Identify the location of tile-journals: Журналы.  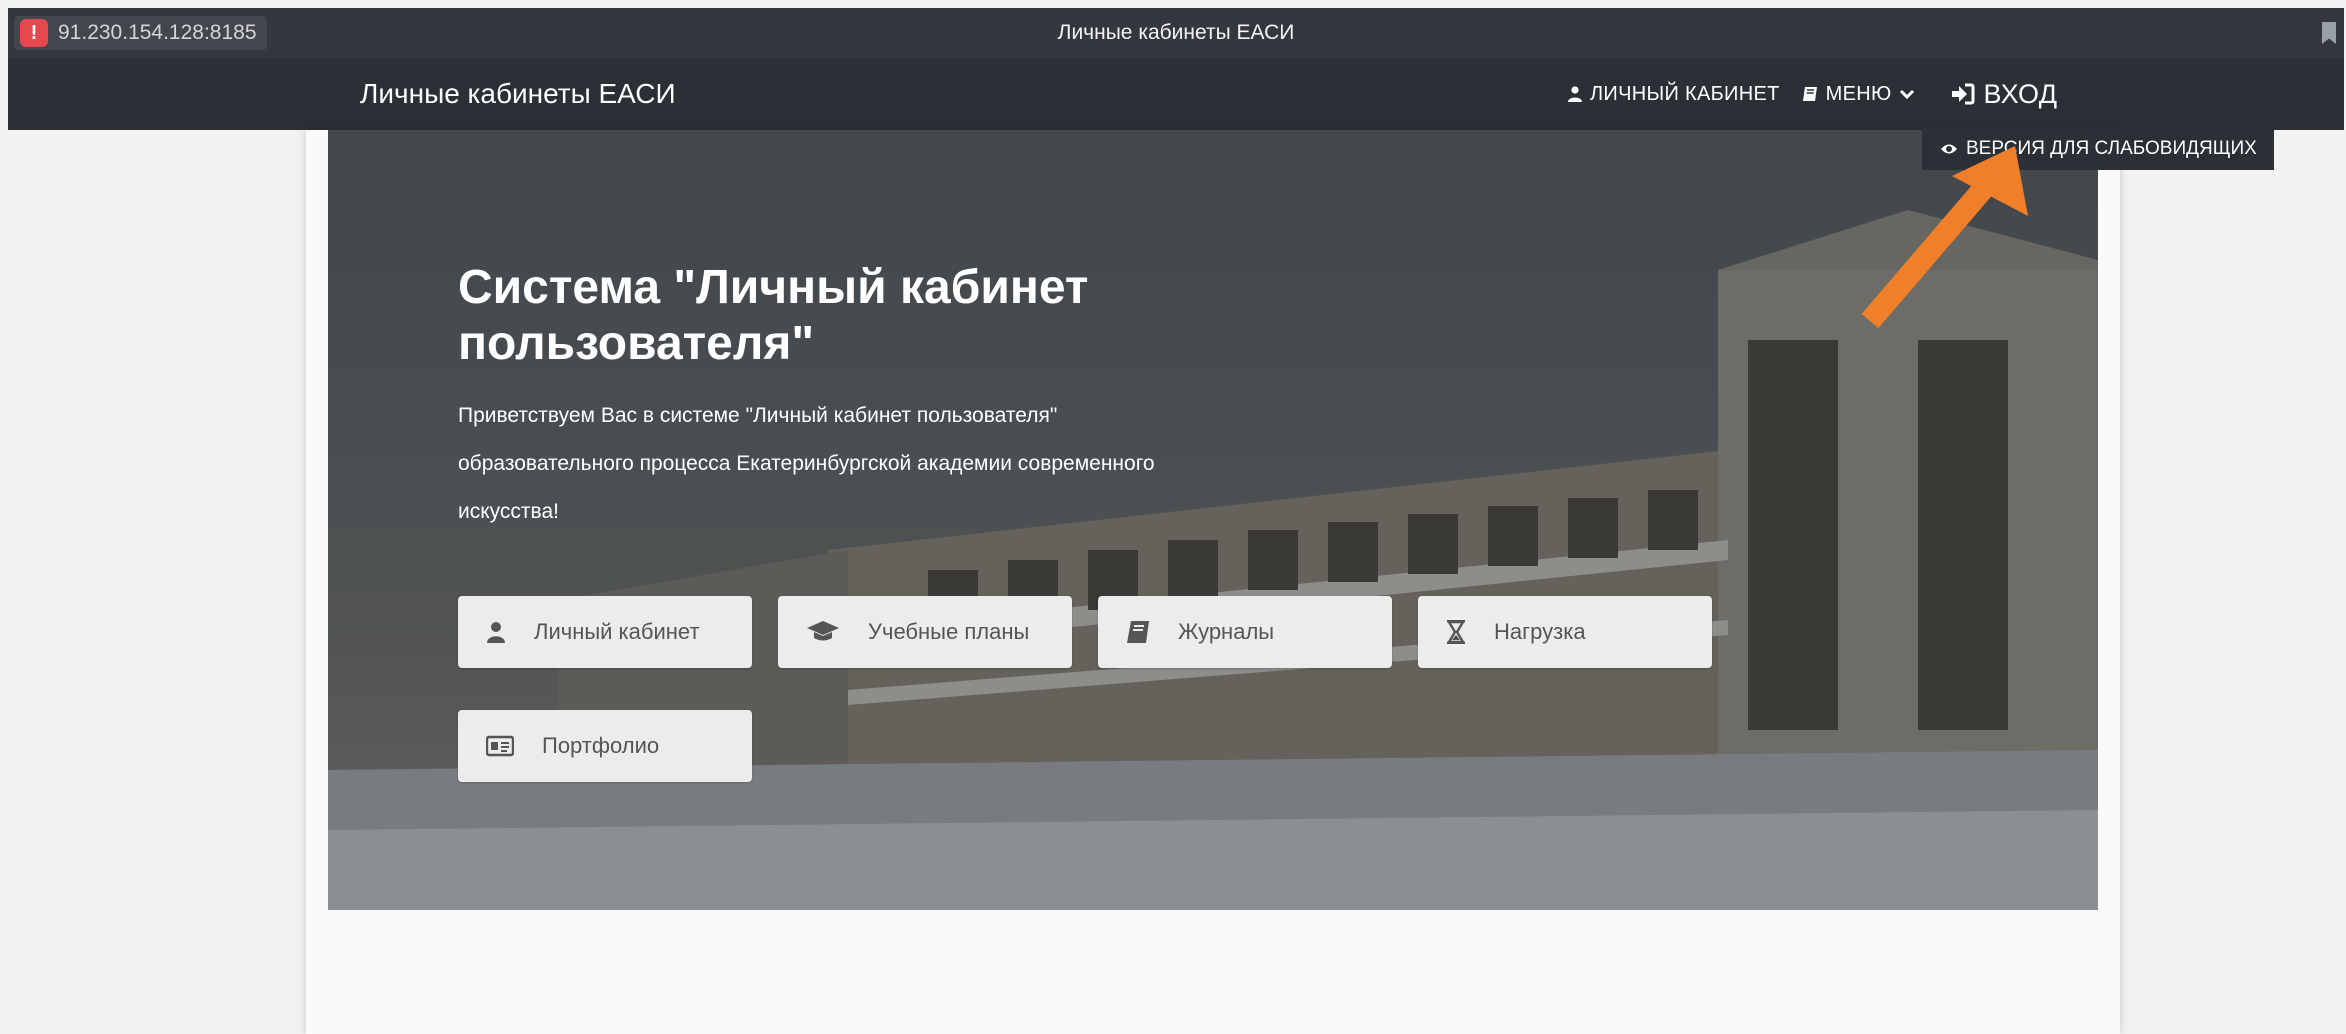
(1245, 632).